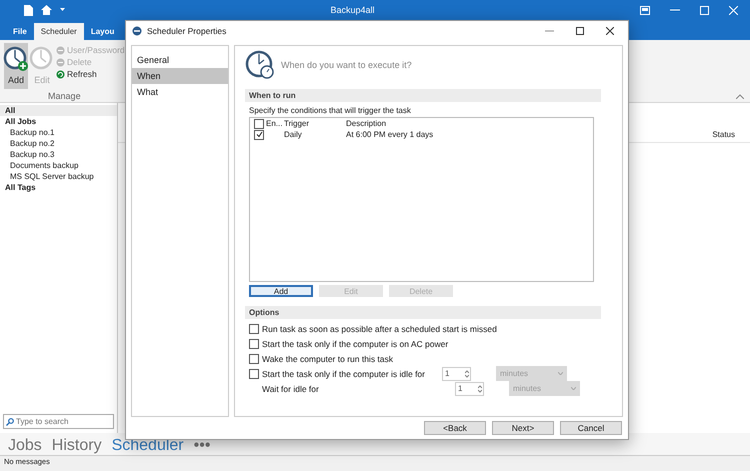  Describe the element at coordinates (346, 65) in the screenshot. I see `page-heading: When do you want to execute it?` at that location.